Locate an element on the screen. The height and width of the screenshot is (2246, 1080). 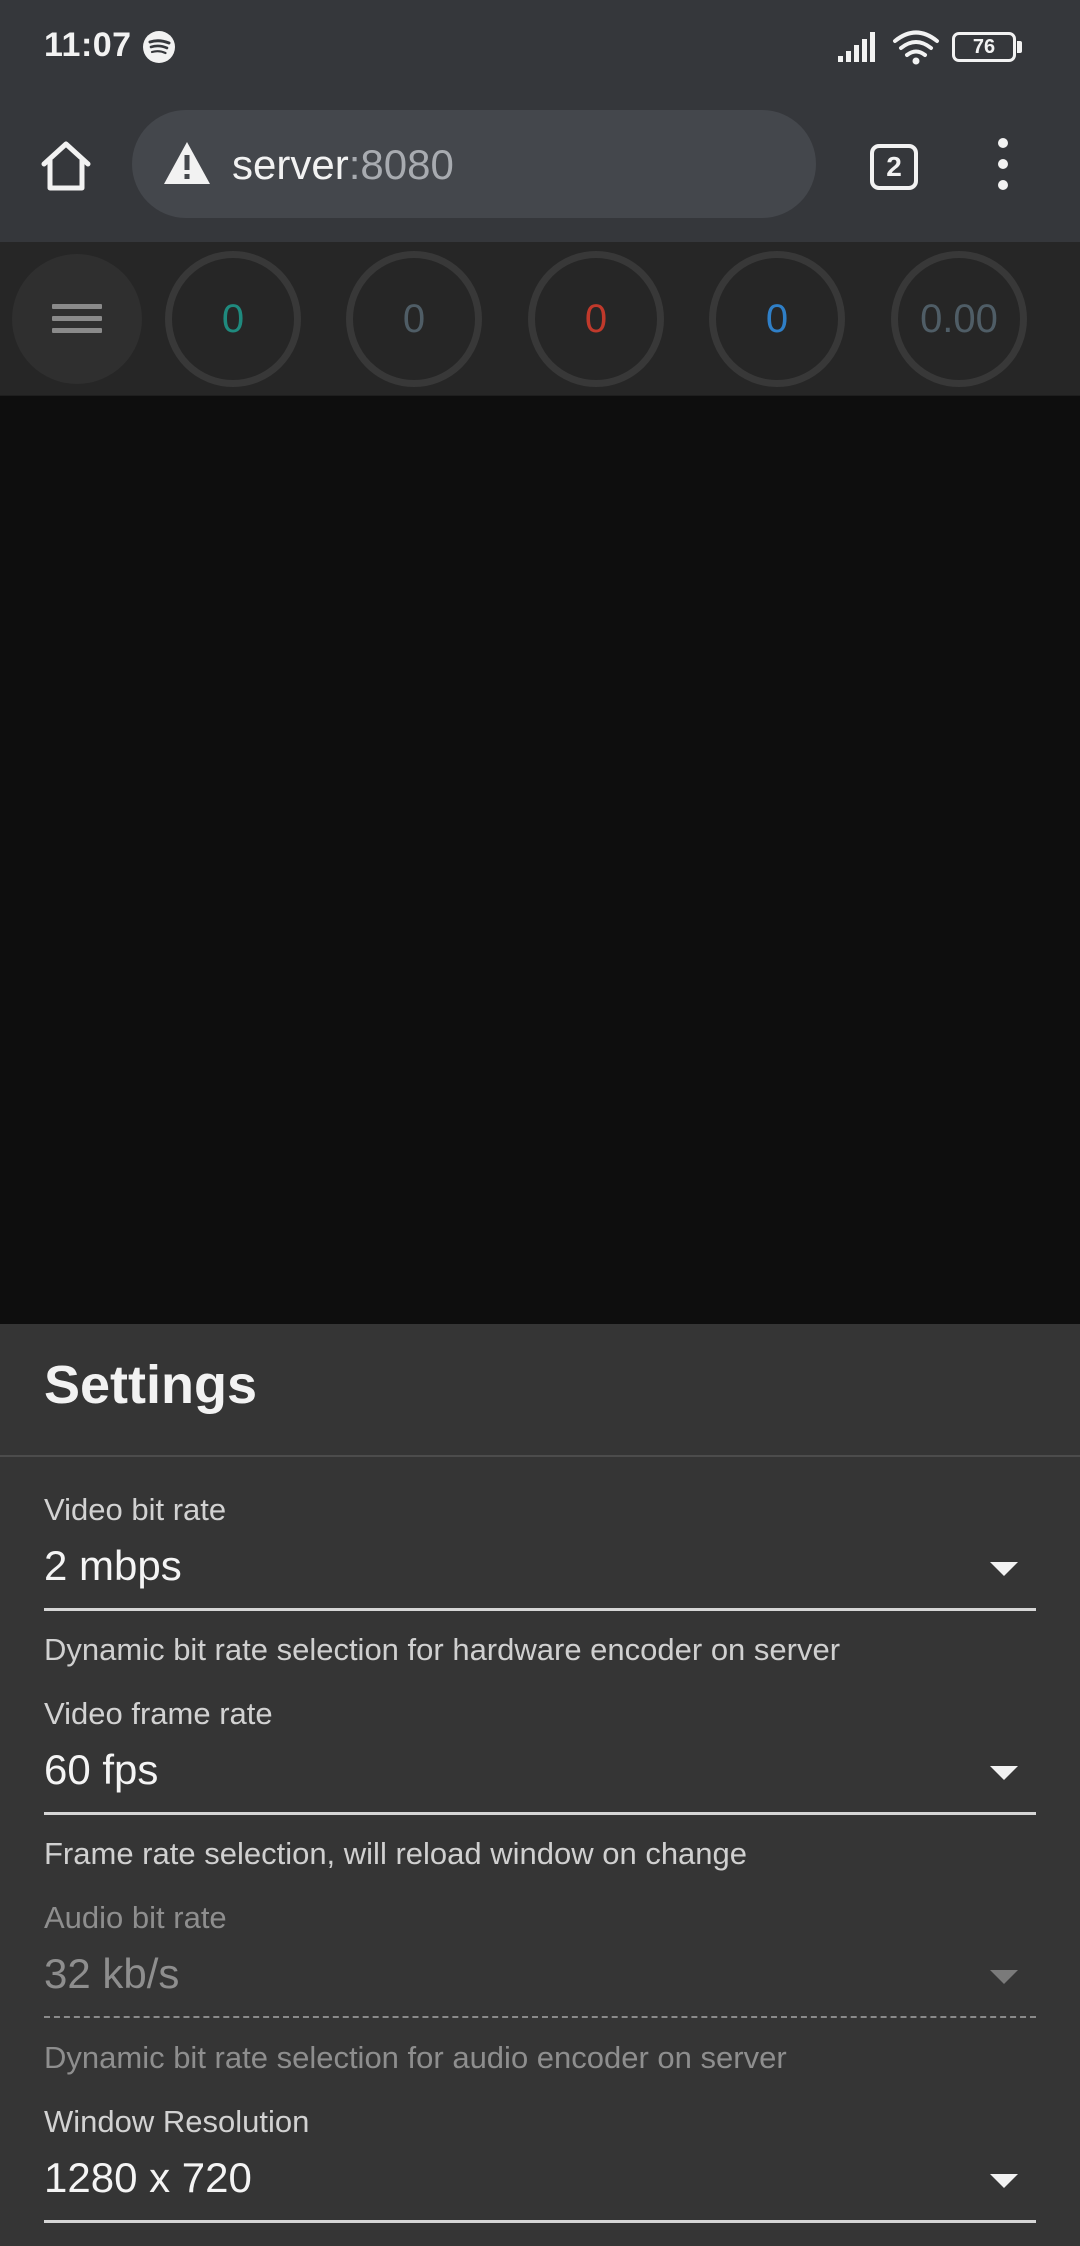
stat-gauge-5: 0.00 is located at coordinates (959, 319).